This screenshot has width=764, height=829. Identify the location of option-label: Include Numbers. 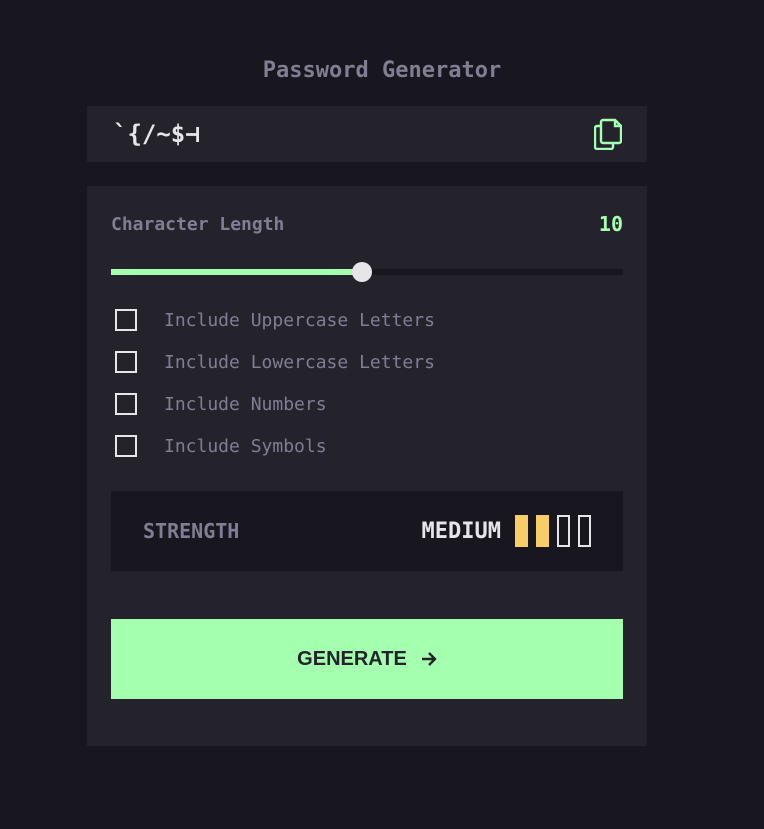
(245, 404).